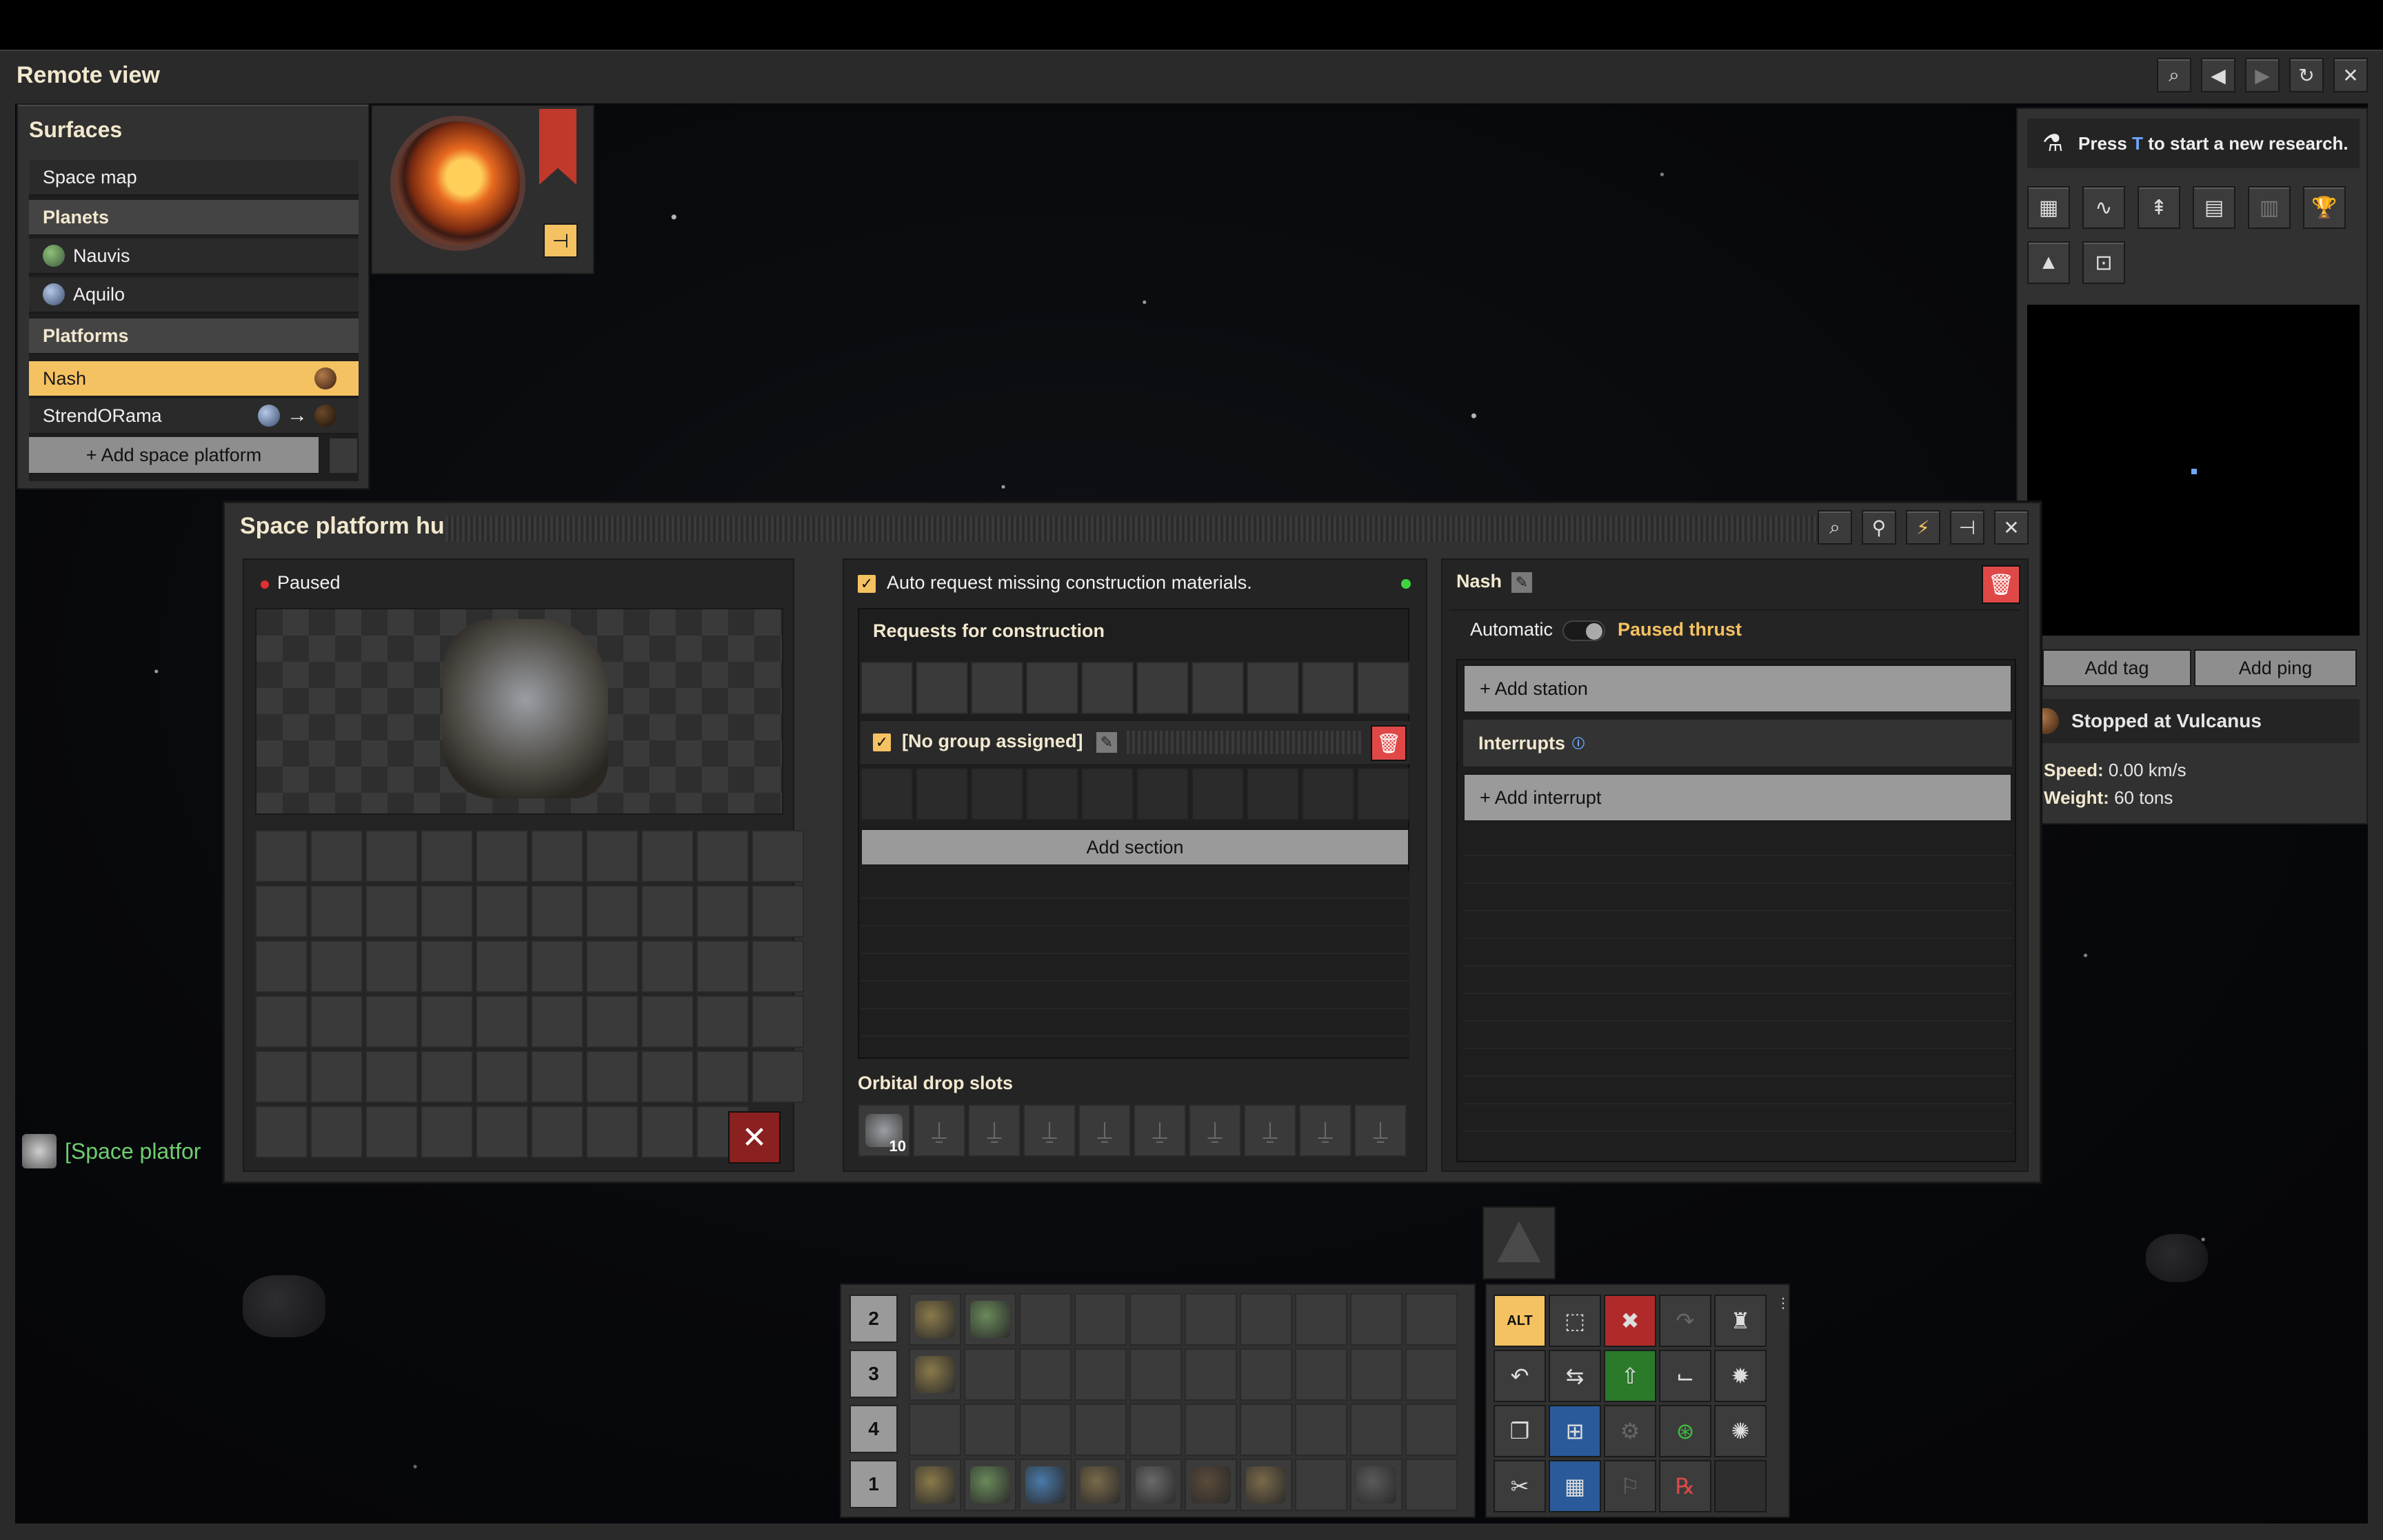 The image size is (2383, 1540). Describe the element at coordinates (873, 1374) in the screenshot. I see `quickbar-row-number: 3` at that location.